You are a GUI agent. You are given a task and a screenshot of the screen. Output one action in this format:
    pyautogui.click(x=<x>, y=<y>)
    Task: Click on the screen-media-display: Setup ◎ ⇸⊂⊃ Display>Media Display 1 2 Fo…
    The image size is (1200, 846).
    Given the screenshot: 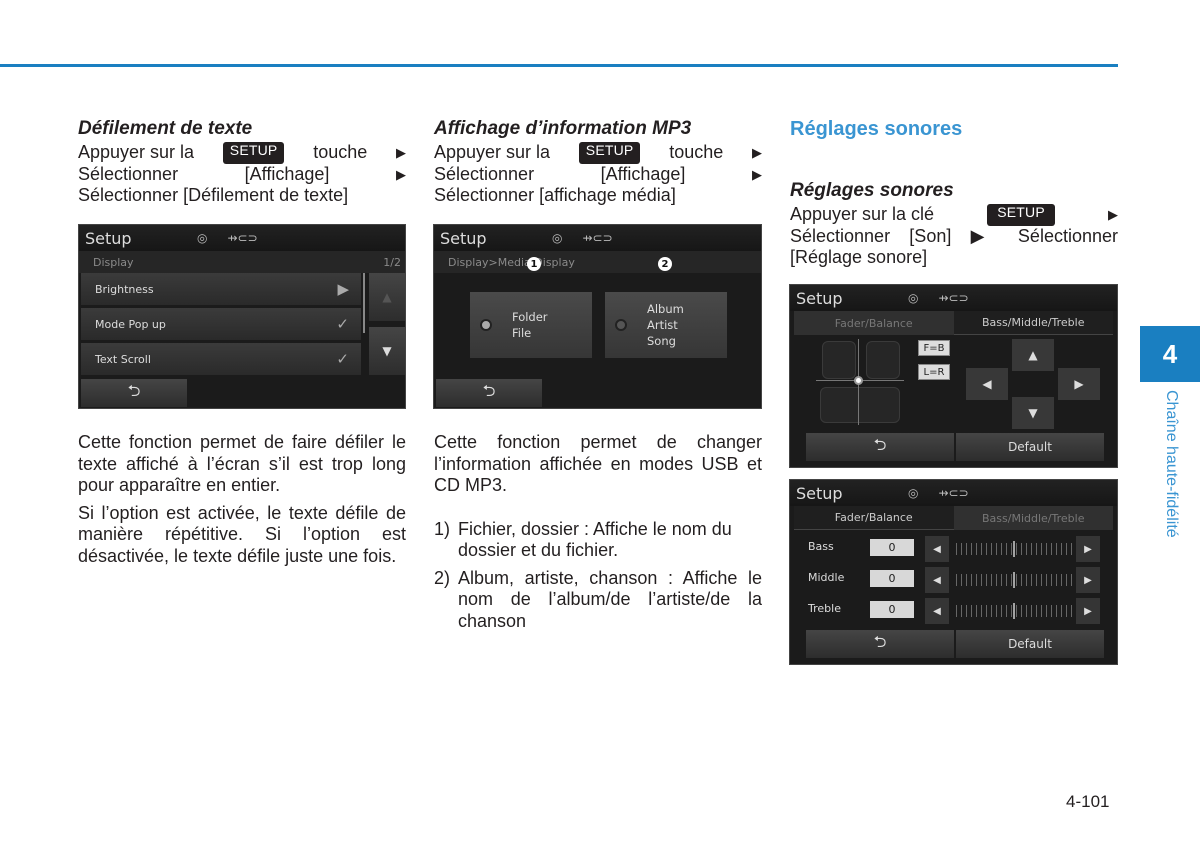 What is the action you would take?
    pyautogui.click(x=597, y=316)
    